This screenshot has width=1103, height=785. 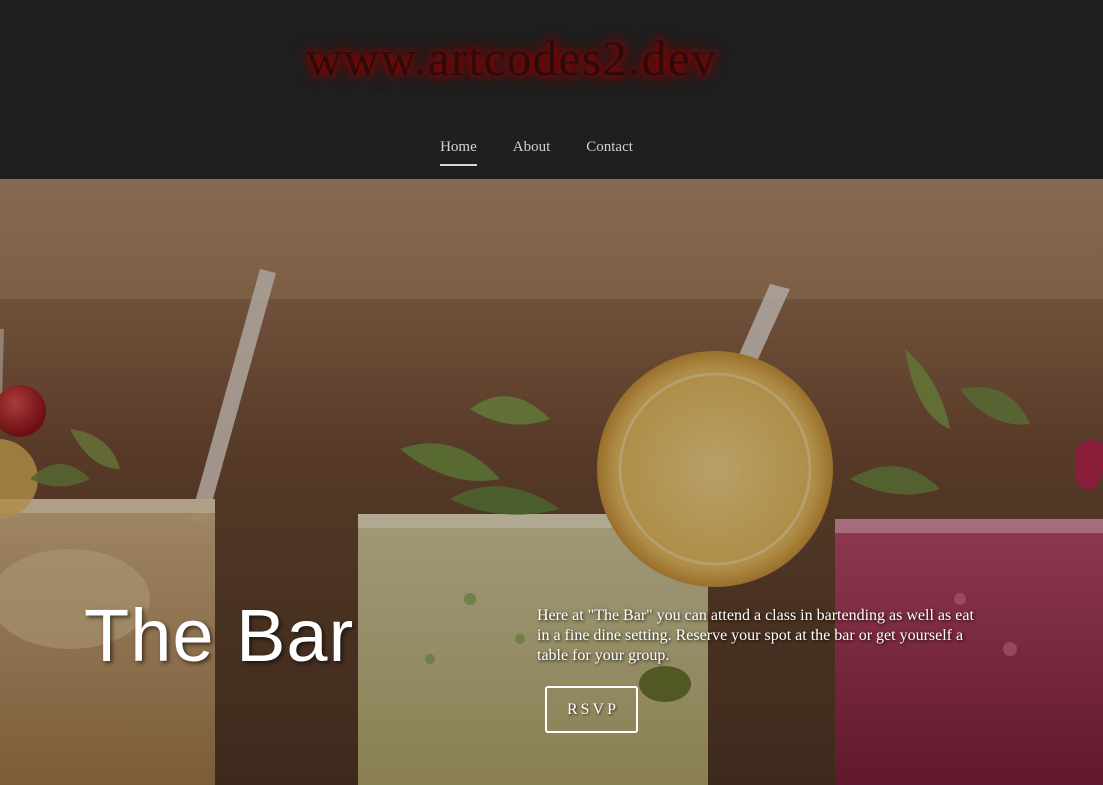 I want to click on main-nav: Home About Contact, so click(x=544, y=151).